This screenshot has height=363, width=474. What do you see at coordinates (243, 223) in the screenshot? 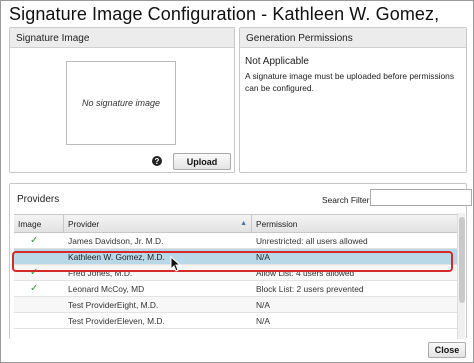
I see `sort-ascending-icon: ▲` at bounding box center [243, 223].